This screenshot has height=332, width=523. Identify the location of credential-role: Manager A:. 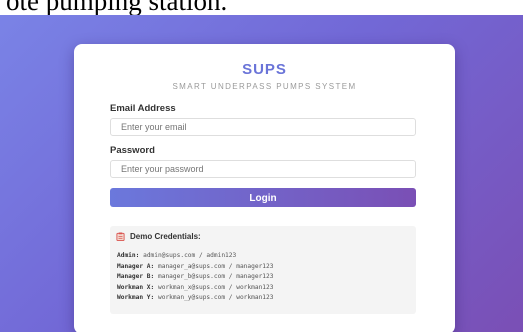
(136, 266).